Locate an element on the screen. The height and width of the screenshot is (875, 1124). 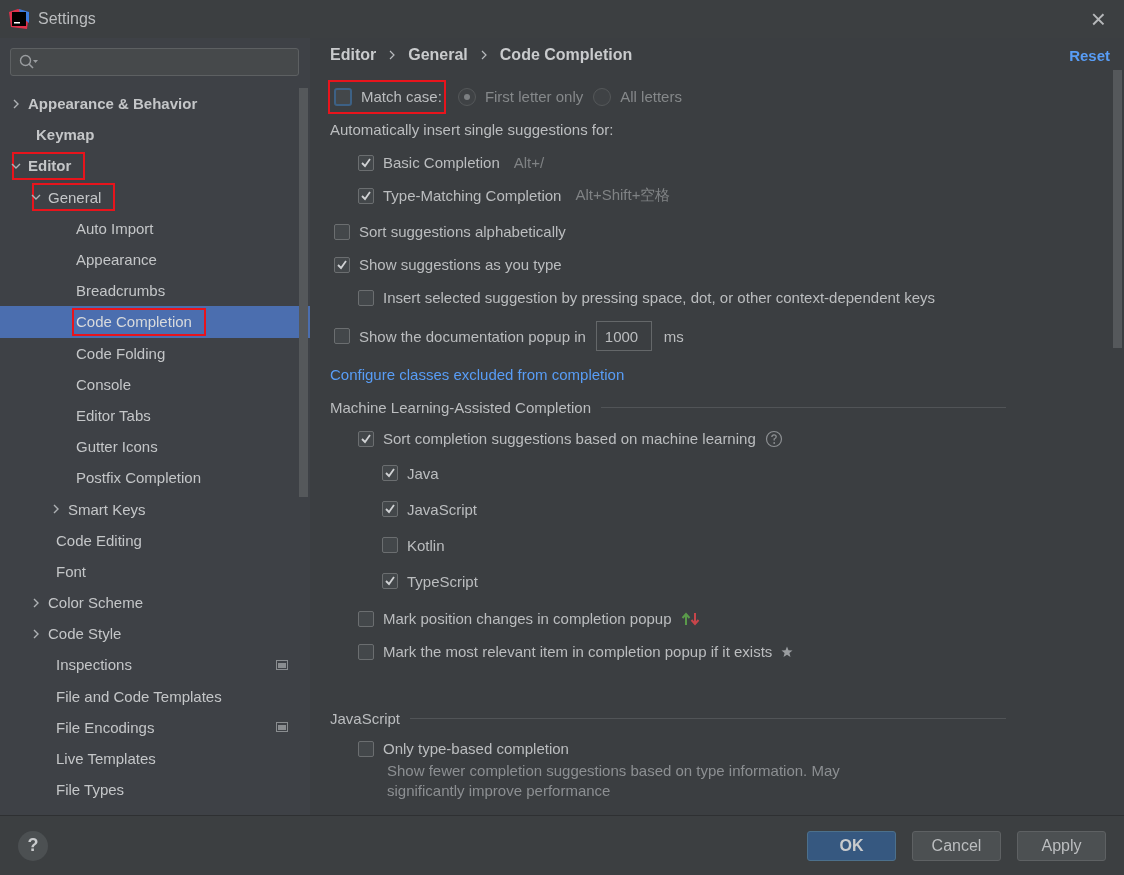
close-button: × is located at coordinates (1098, 19).